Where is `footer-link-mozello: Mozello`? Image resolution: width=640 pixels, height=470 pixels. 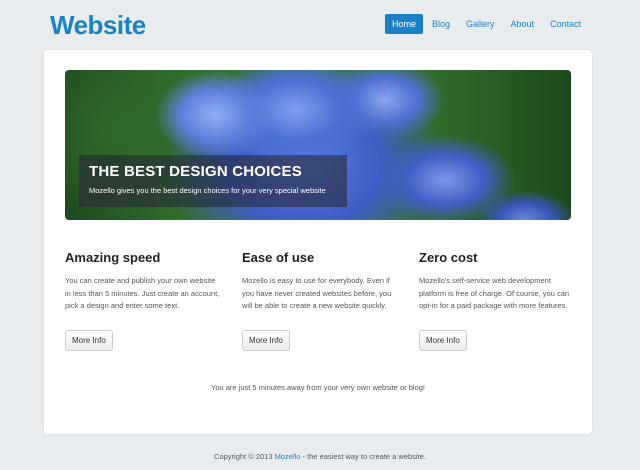
footer-link-mozello: Mozello is located at coordinates (288, 456).